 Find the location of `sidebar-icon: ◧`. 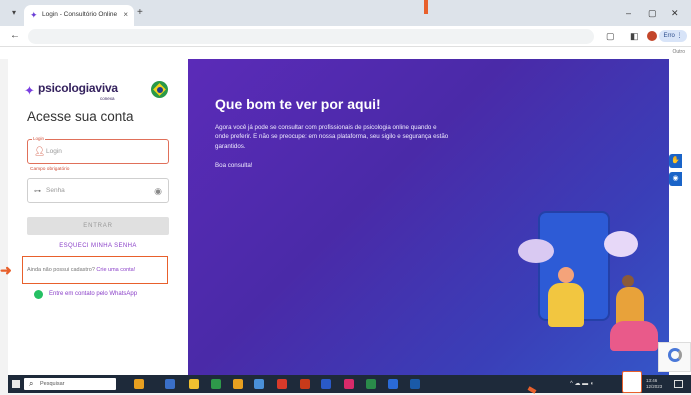

sidebar-icon: ◧ is located at coordinates (634, 36).